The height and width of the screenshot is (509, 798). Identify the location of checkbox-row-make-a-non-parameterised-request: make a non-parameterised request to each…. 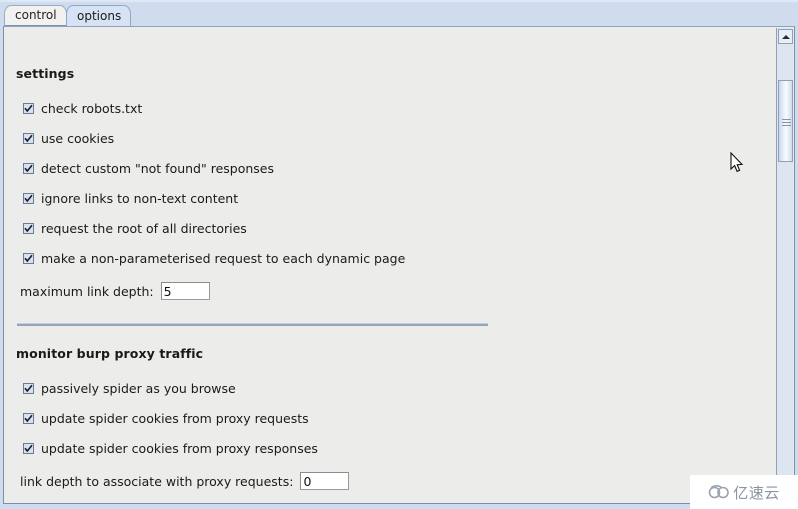
(214, 258).